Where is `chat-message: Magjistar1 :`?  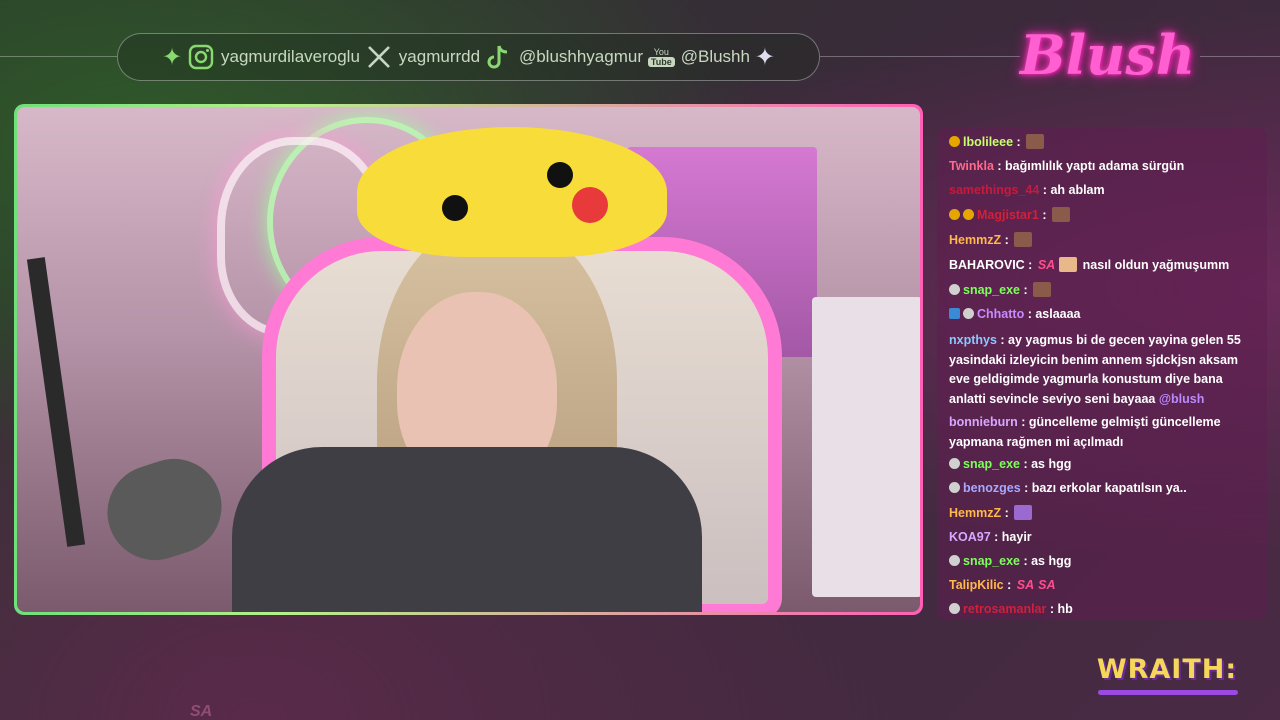 chat-message: Magjistar1 : is located at coordinates (1103, 215).